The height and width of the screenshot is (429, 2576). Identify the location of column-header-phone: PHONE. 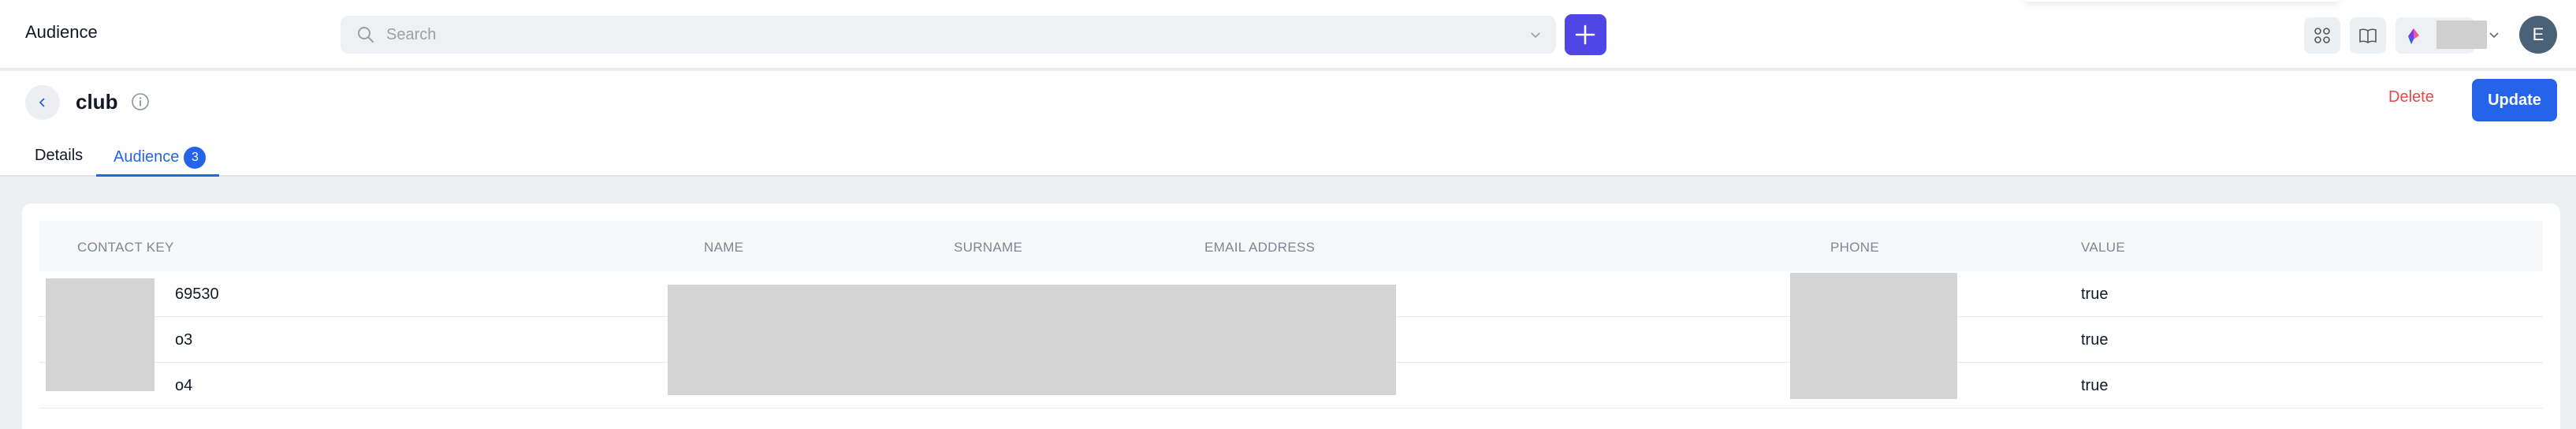
(1854, 248).